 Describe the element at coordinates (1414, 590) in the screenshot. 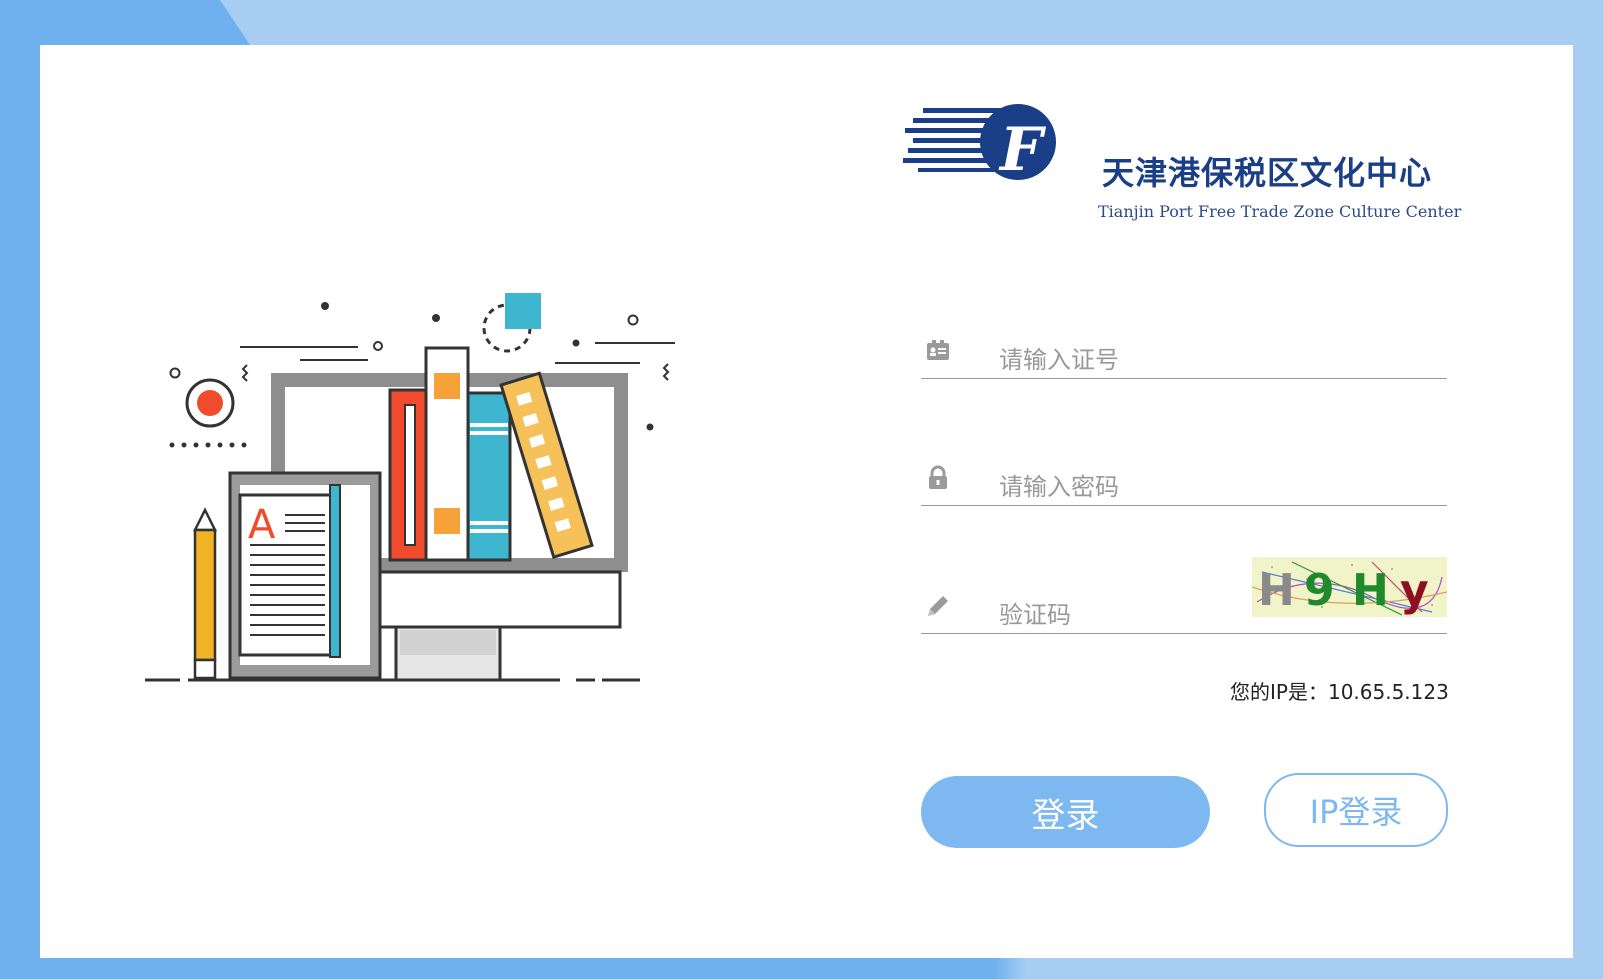

I see `captcha-char-4: y` at that location.